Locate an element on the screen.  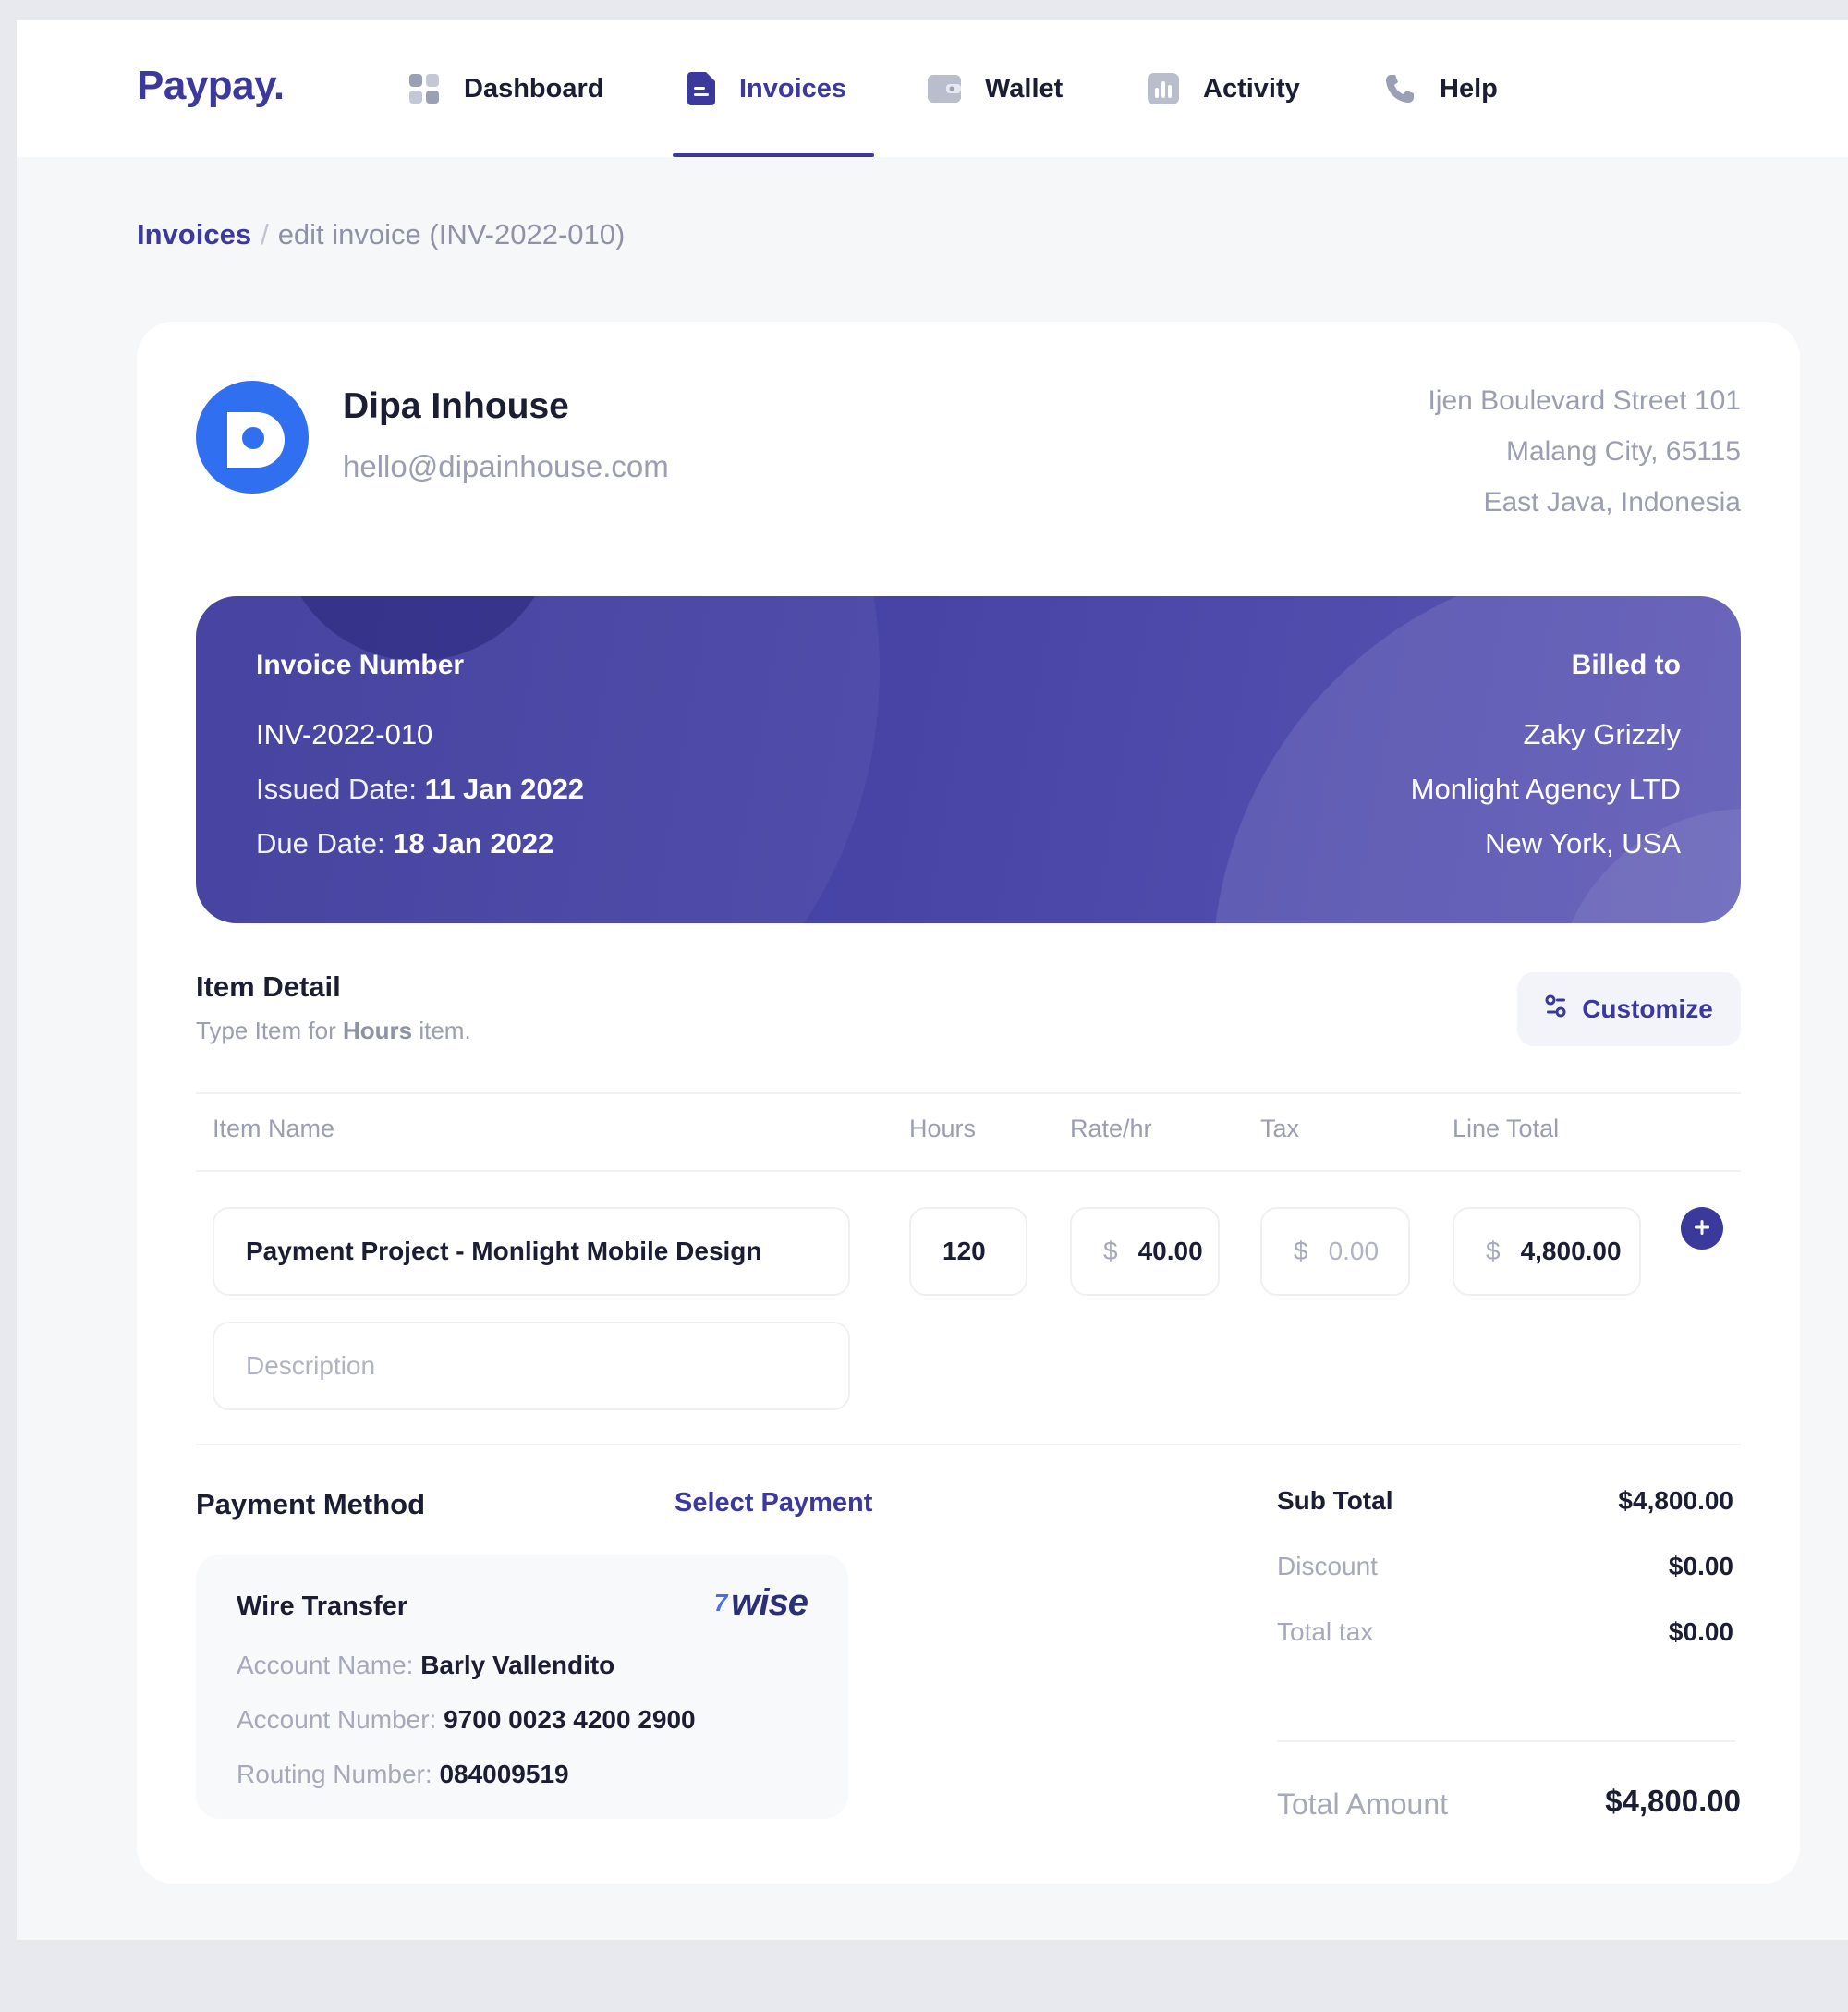
total-amount-label: Total Amount is located at coordinates (1362, 1804).